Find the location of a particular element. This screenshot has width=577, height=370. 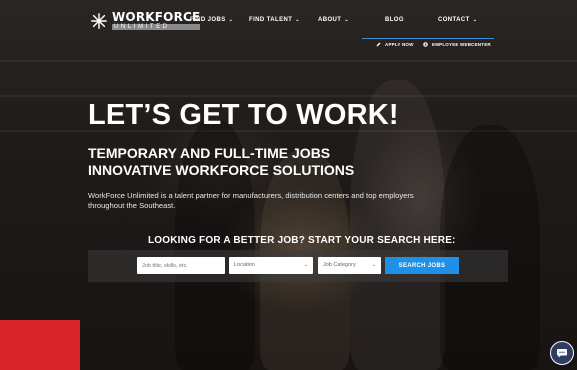

nav-item-label: FIND TALENT is located at coordinates (271, 20).